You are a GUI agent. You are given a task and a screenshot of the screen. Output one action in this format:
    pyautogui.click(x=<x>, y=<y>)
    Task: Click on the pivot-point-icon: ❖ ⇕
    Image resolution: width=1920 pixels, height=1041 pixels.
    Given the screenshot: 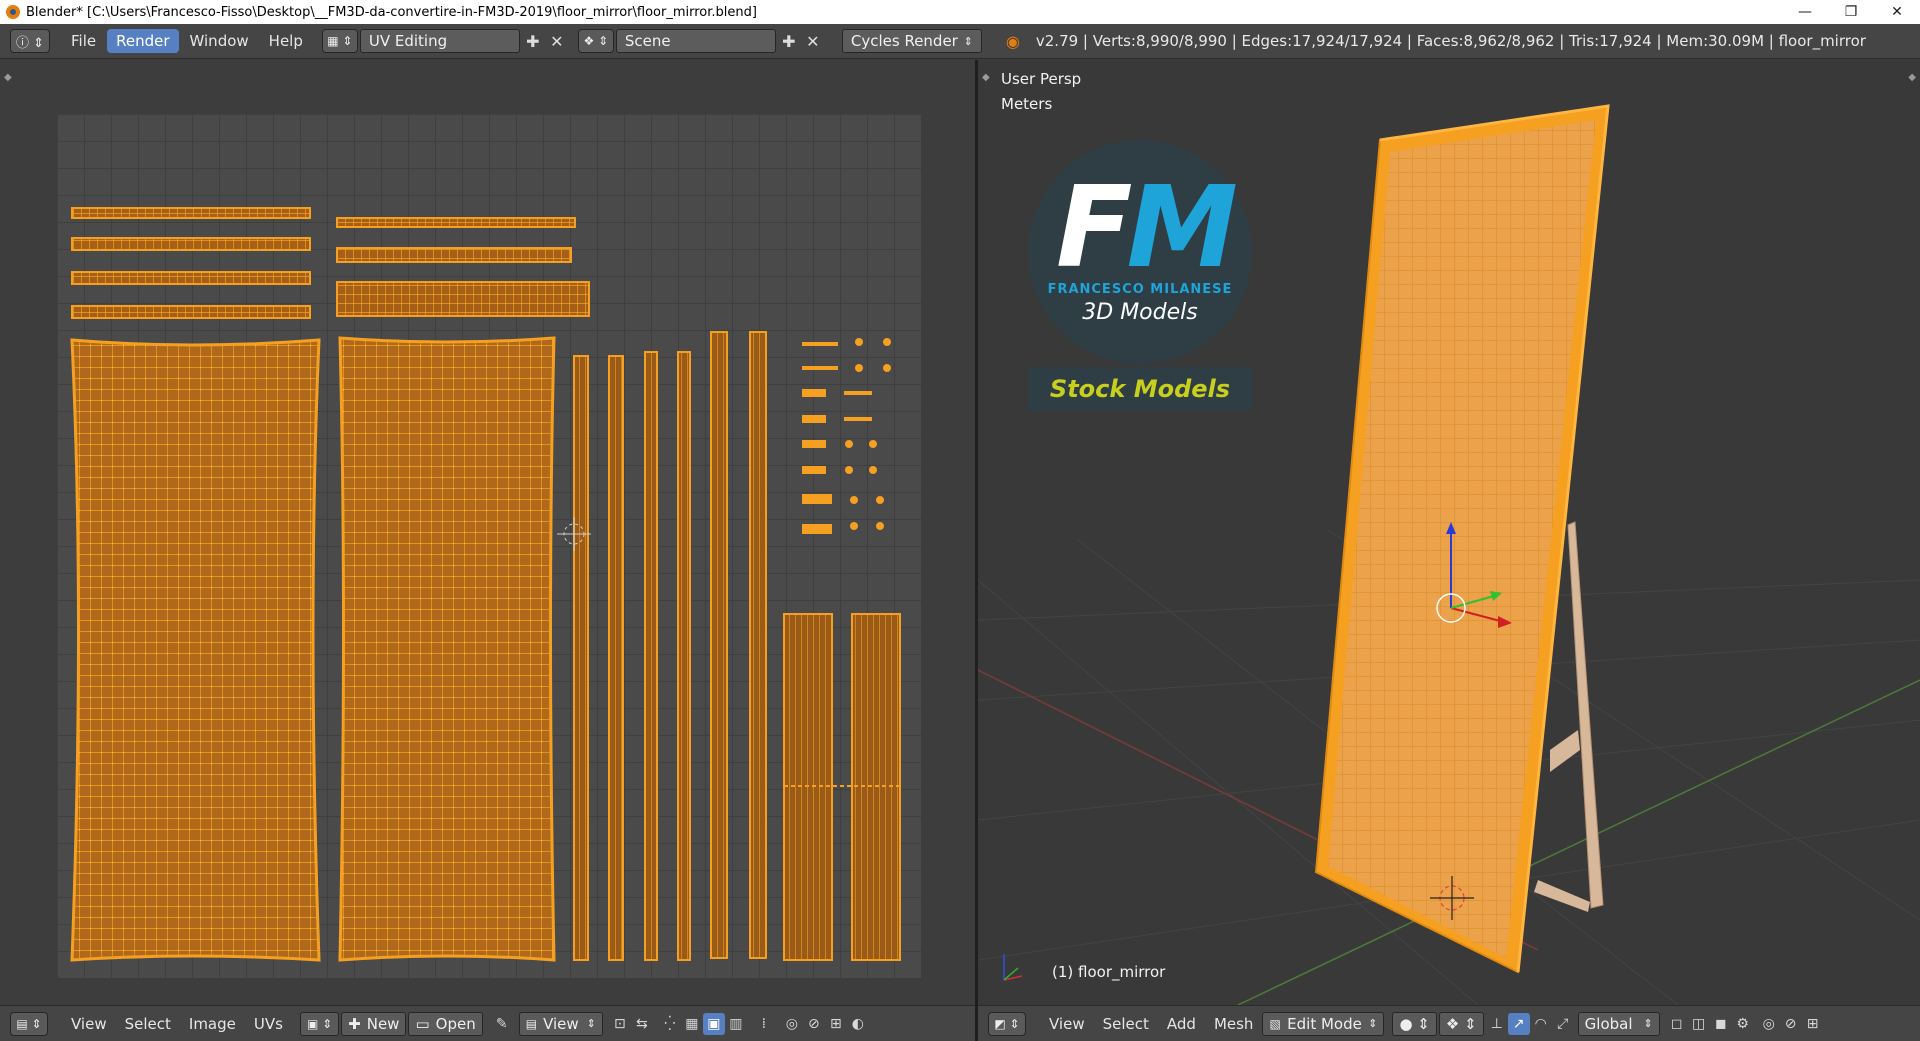 What is the action you would take?
    pyautogui.click(x=1461, y=1023)
    